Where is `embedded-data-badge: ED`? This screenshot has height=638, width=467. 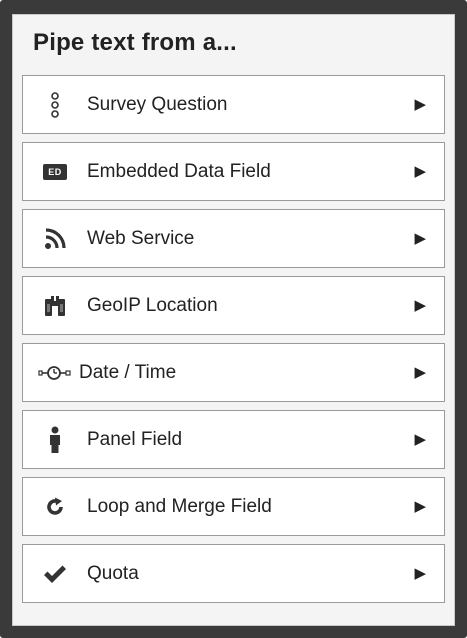 embedded-data-badge: ED is located at coordinates (55, 171).